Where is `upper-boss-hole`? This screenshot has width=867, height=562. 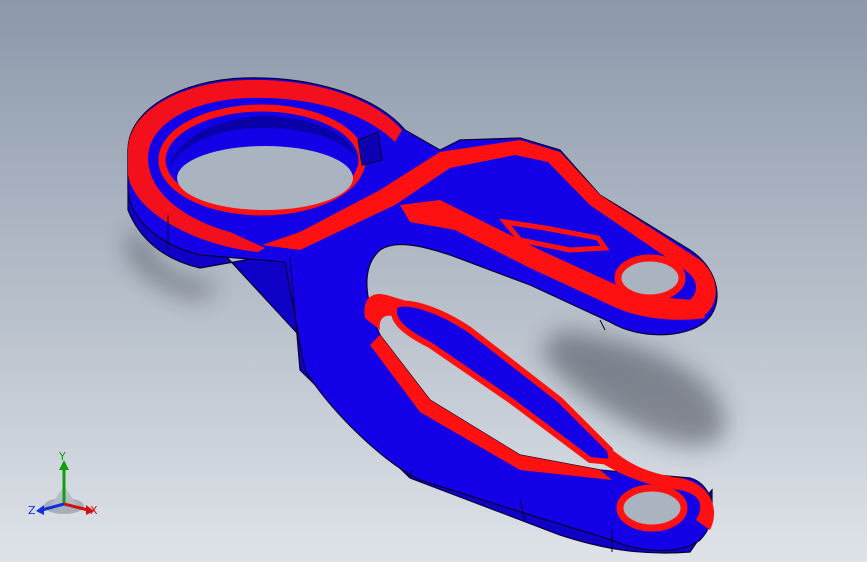 upper-boss-hole is located at coordinates (650, 278).